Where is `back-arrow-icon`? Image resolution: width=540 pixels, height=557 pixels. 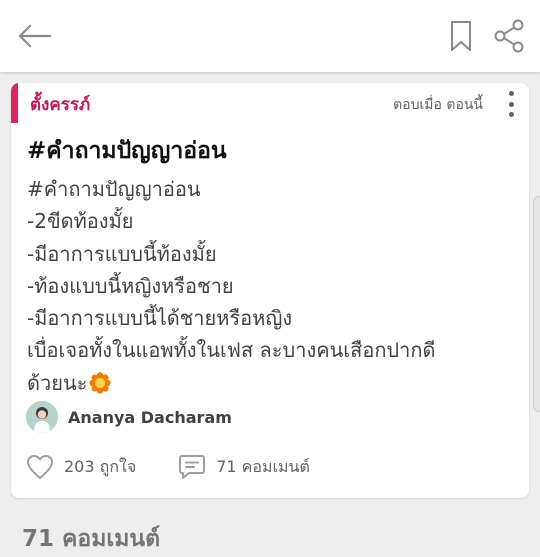
back-arrow-icon is located at coordinates (35, 36).